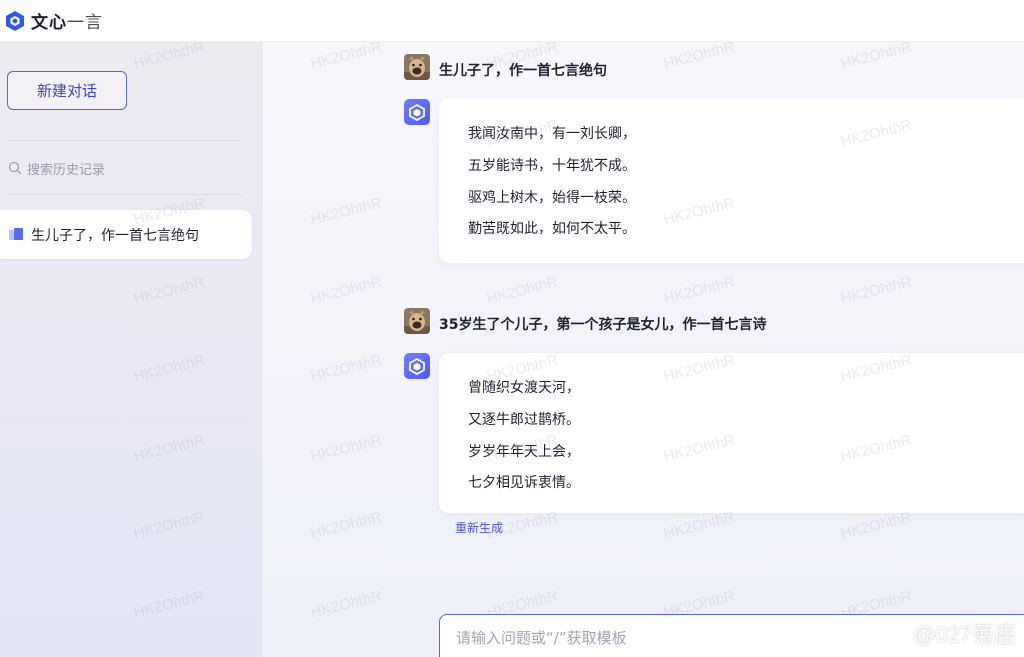 This screenshot has width=1024, height=657. What do you see at coordinates (49, 23) in the screenshot?
I see `app-title-bold: 文心` at bounding box center [49, 23].